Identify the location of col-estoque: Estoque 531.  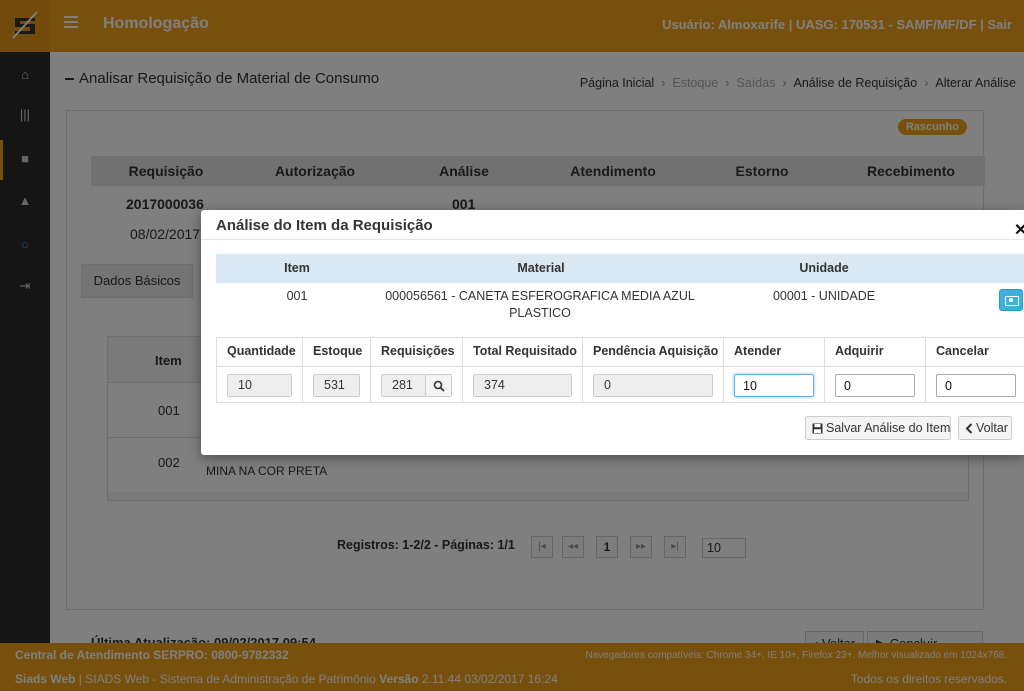
(337, 370).